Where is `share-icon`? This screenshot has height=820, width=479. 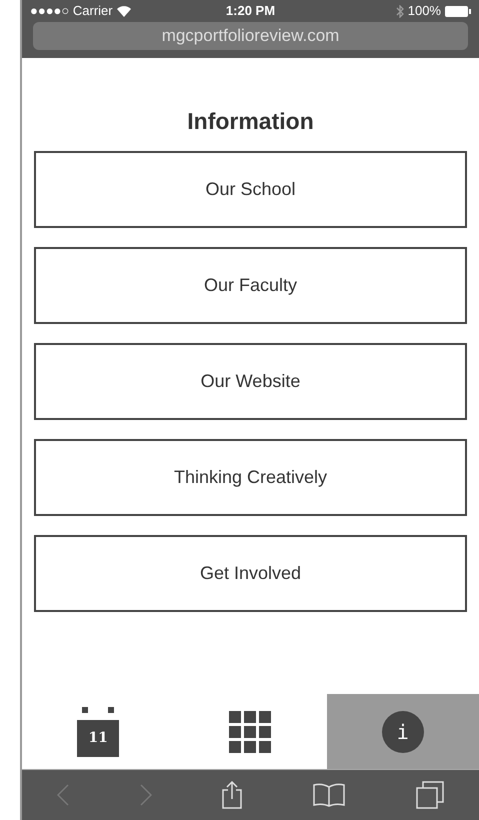 share-icon is located at coordinates (232, 795).